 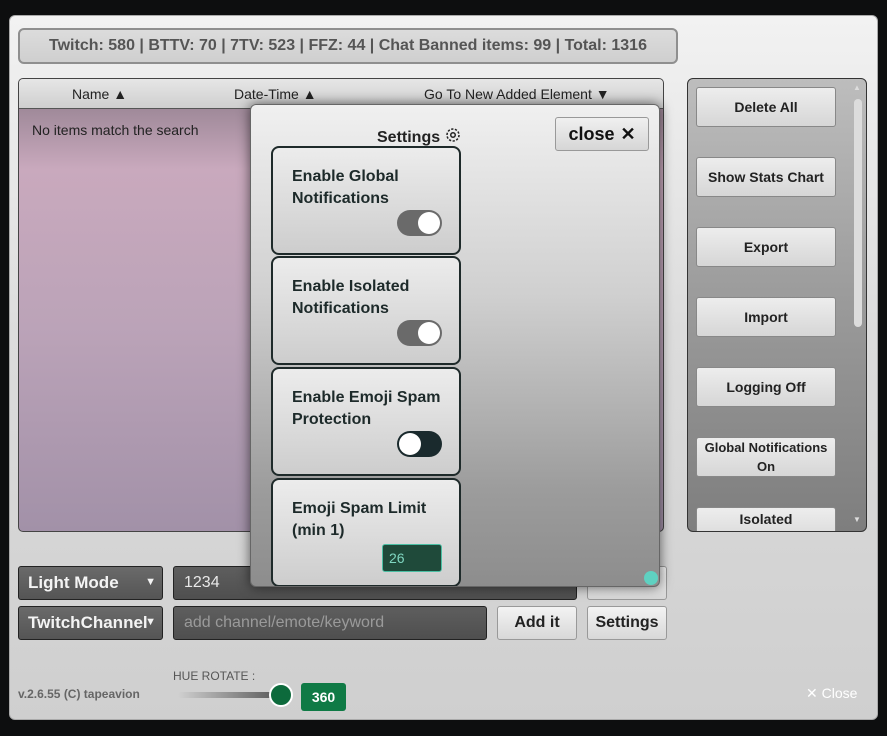 I want to click on emoji-spam-protection-label: Enable Emoji Spam Protection, so click(x=366, y=408).